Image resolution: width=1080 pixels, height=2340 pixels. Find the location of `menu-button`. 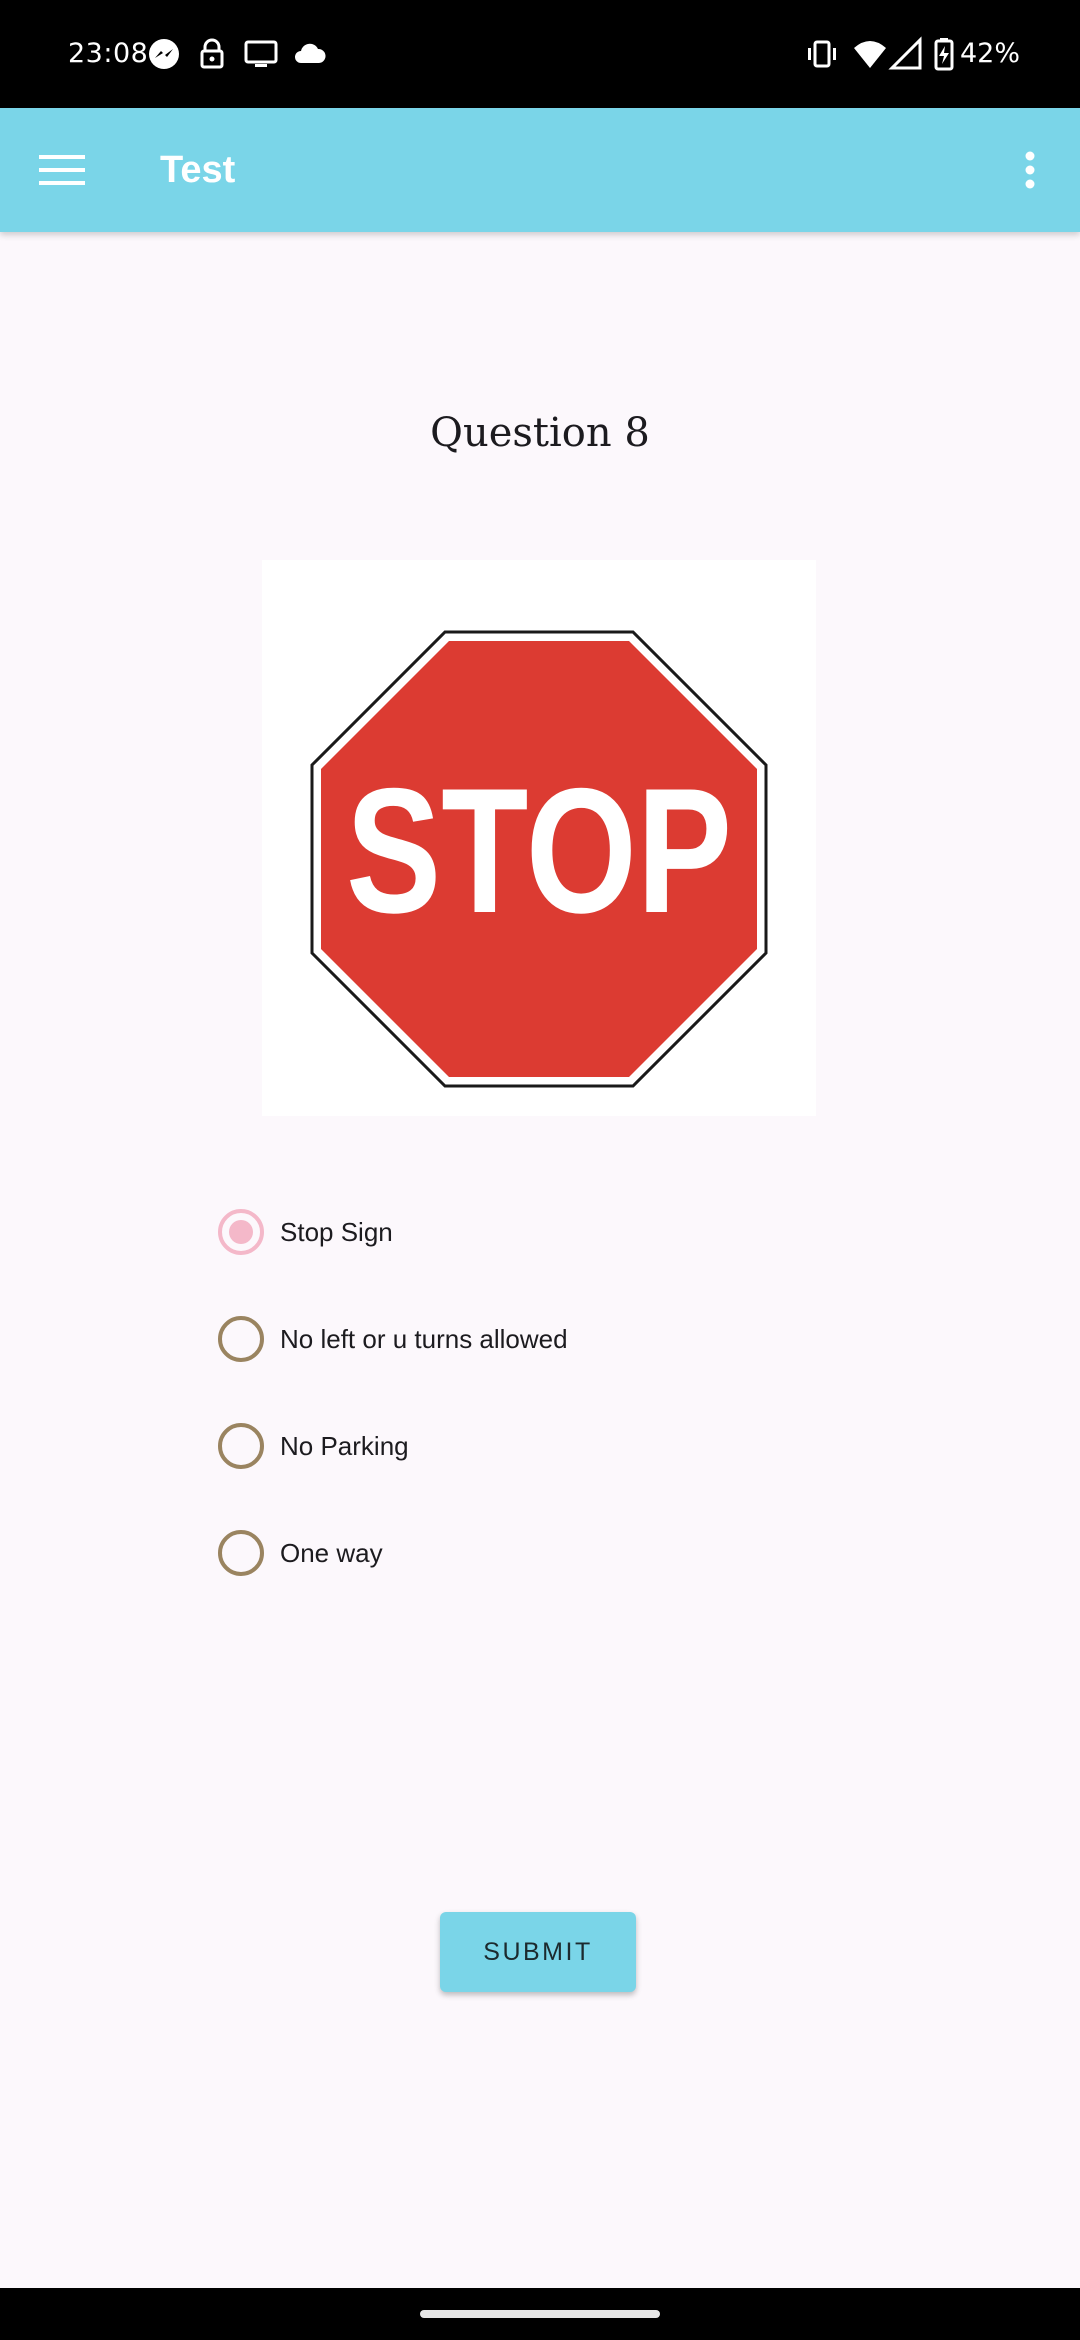

menu-button is located at coordinates (62, 170).